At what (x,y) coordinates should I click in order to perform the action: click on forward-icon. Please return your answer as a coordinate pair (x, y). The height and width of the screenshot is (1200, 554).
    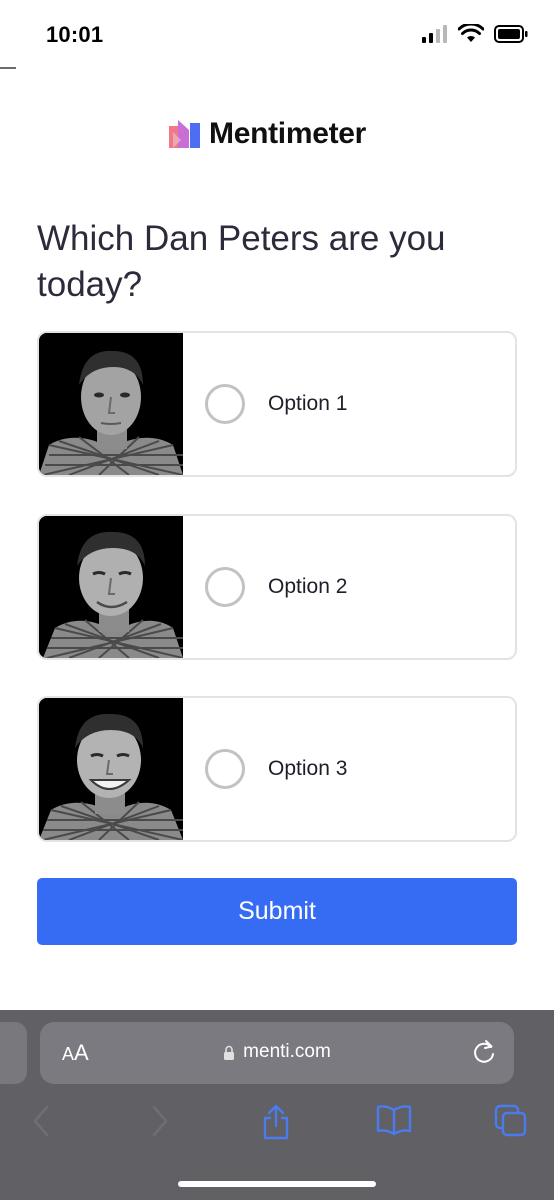
    Looking at the image, I should click on (160, 1121).